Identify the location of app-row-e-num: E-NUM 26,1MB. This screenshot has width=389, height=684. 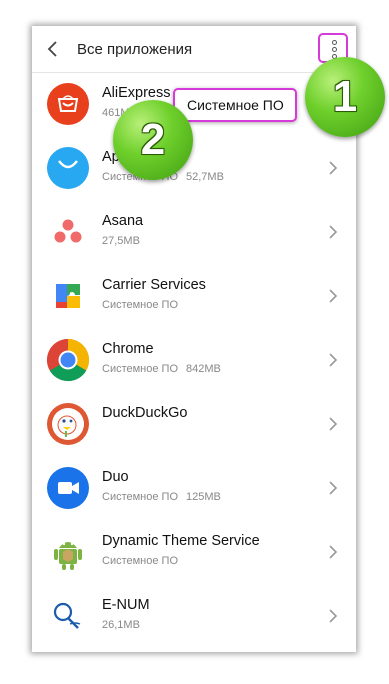
(194, 616).